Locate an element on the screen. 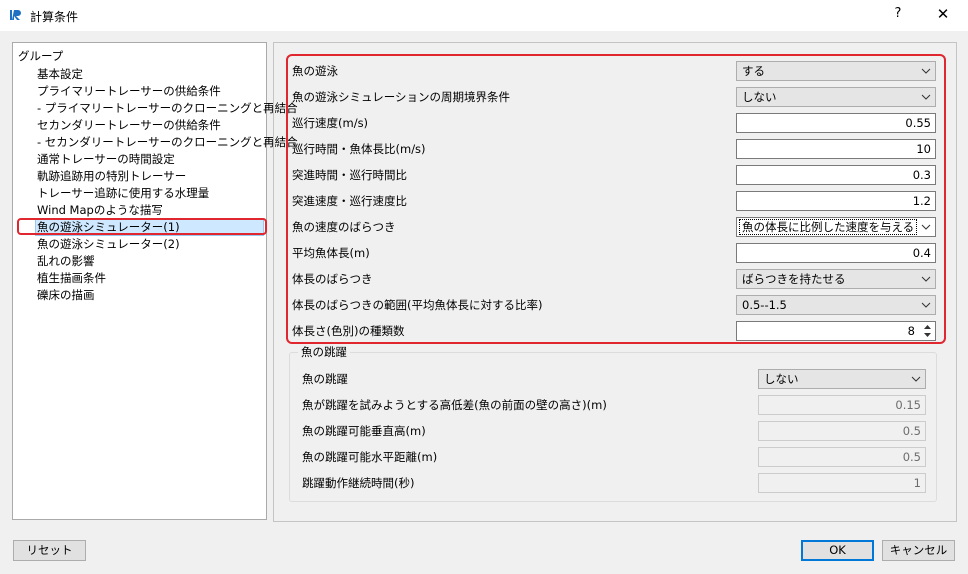  vertical-input: 0.5 is located at coordinates (842, 431).